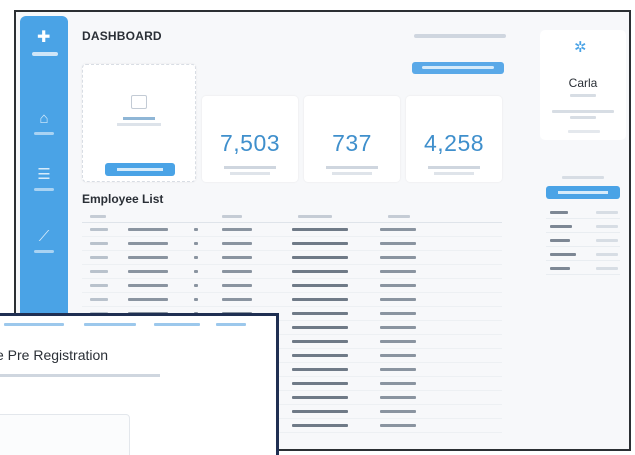 Image resolution: width=635 pixels, height=455 pixels. I want to click on home-icon: ⌂, so click(44, 118).